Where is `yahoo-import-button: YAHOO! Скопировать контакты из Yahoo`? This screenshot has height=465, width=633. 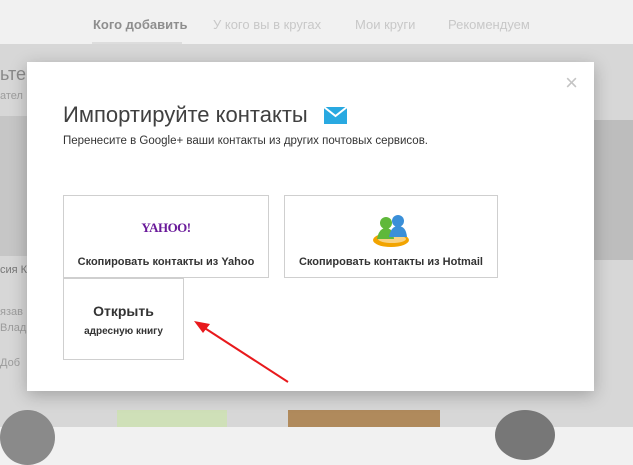 yahoo-import-button: YAHOO! Скопировать контакты из Yahoo is located at coordinates (166, 236).